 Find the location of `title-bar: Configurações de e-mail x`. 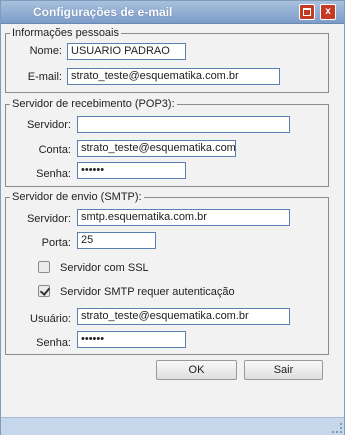

title-bar: Configurações de e-mail x is located at coordinates (172, 12).